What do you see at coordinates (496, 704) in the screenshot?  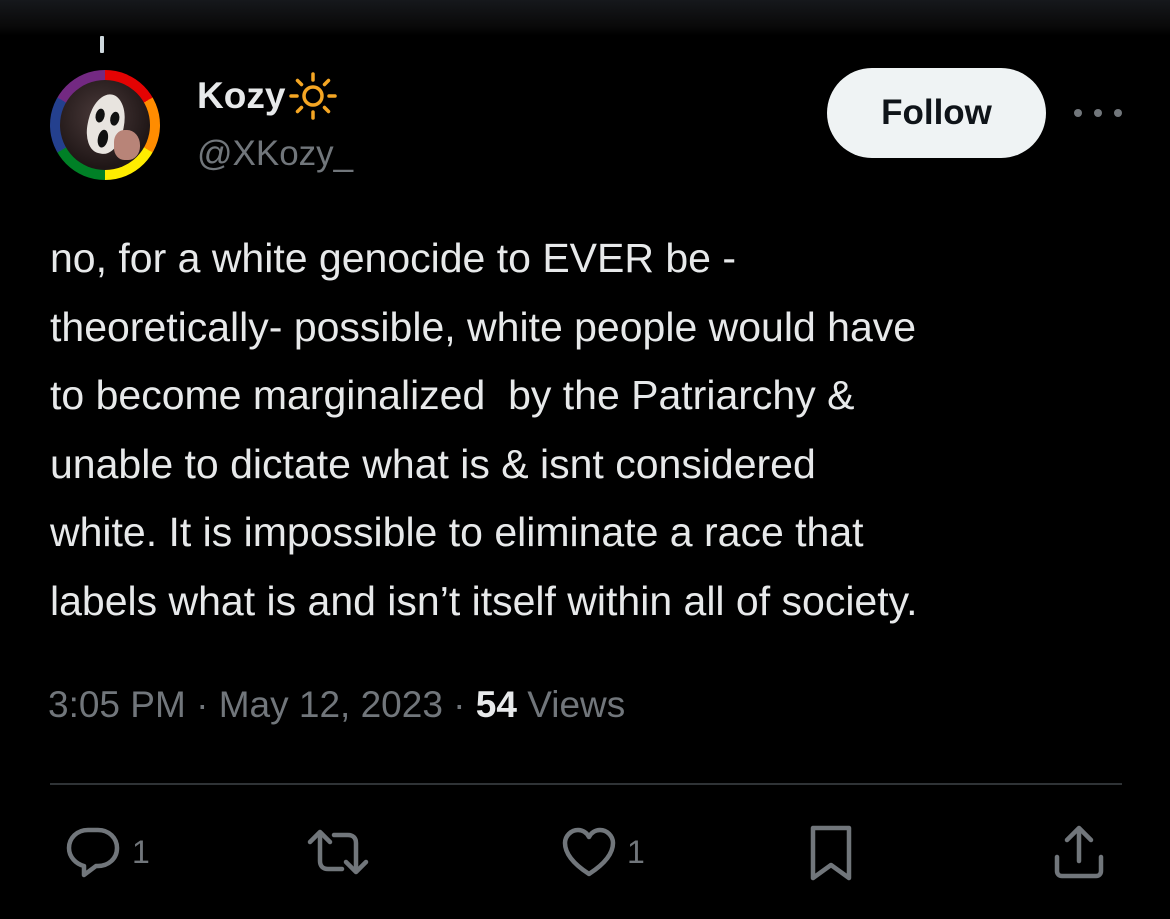 I see `views-count: 54` at bounding box center [496, 704].